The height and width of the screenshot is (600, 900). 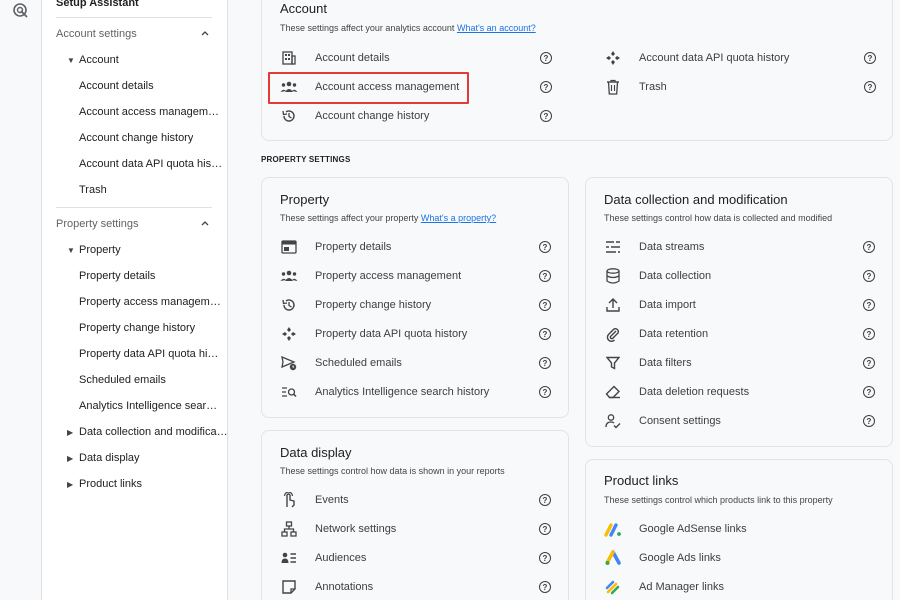 I want to click on card-title: Data display, so click(x=316, y=452).